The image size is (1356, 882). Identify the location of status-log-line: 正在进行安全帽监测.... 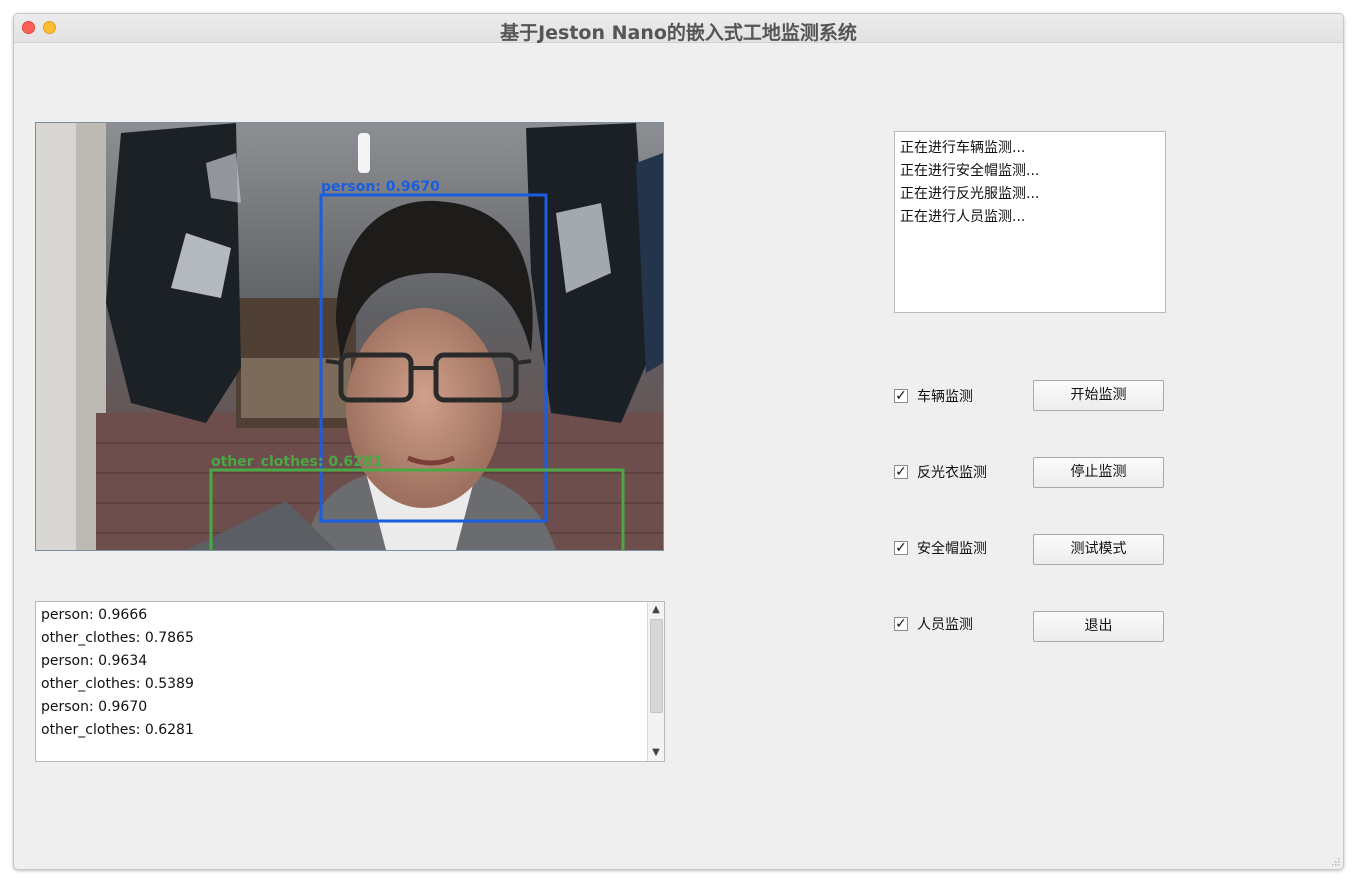
(970, 171).